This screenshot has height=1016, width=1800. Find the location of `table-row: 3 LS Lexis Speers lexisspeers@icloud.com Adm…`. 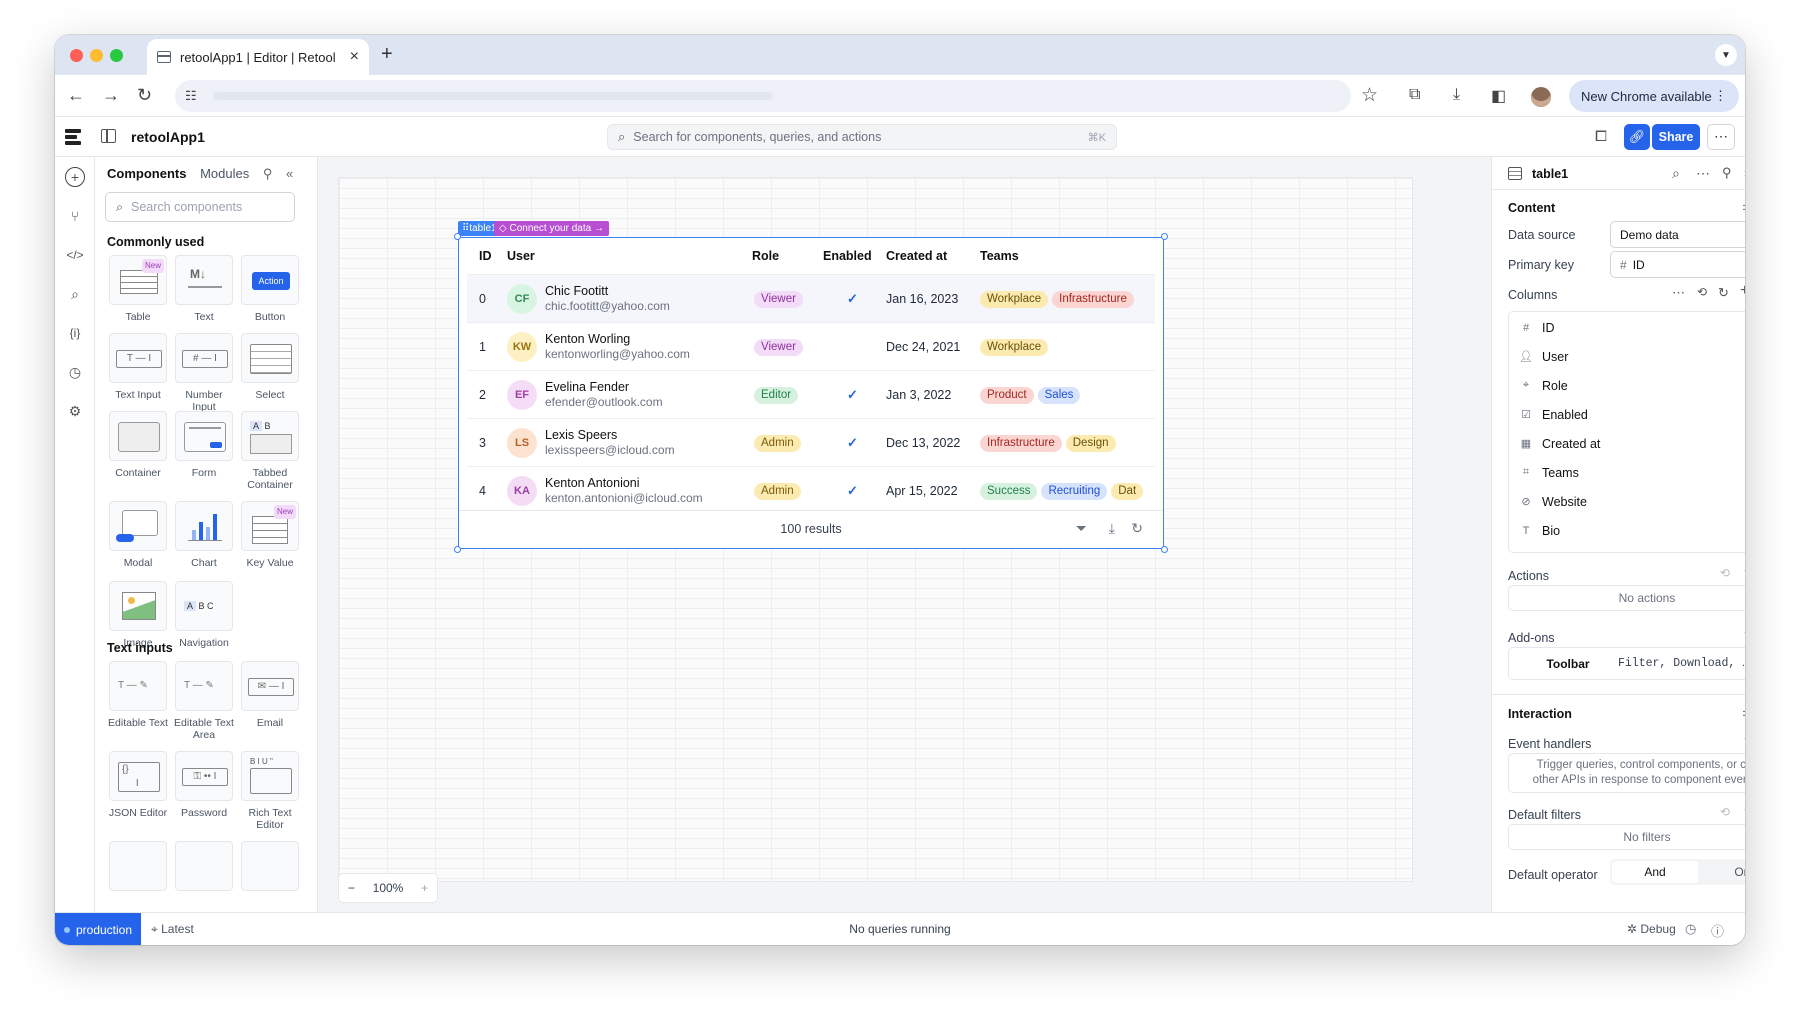

table-row: 3 LS Lexis Speers lexisspeers@icloud.com Adm… is located at coordinates (811, 442).